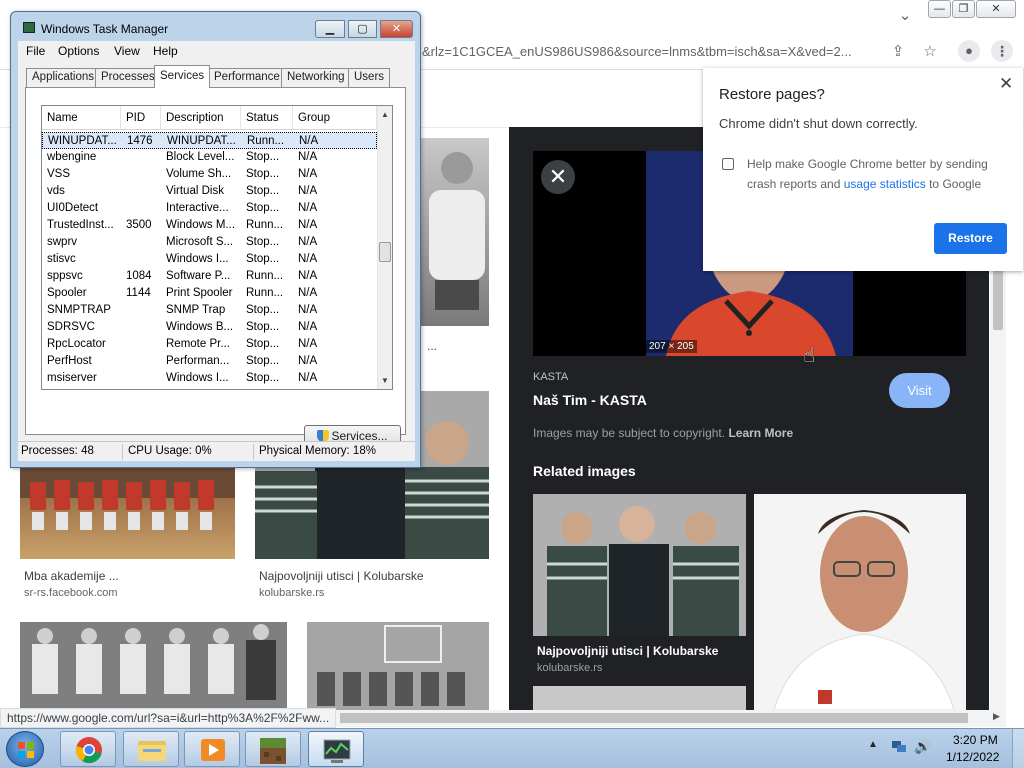 The height and width of the screenshot is (768, 1024). Describe the element at coordinates (209, 327) in the screenshot. I see `table-row: SDRSVC Windows B... Stop... N/A` at that location.